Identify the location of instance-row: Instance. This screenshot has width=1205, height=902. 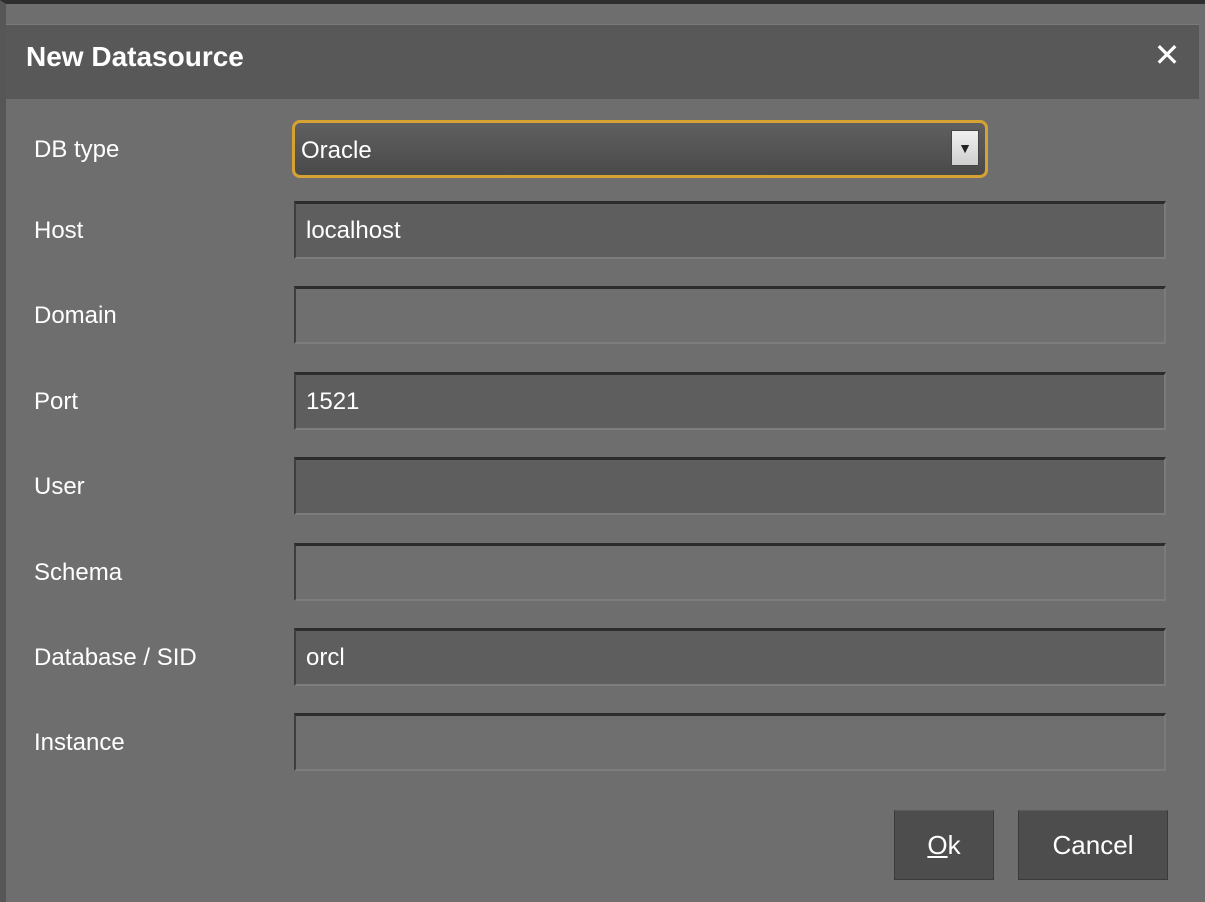
(602, 743).